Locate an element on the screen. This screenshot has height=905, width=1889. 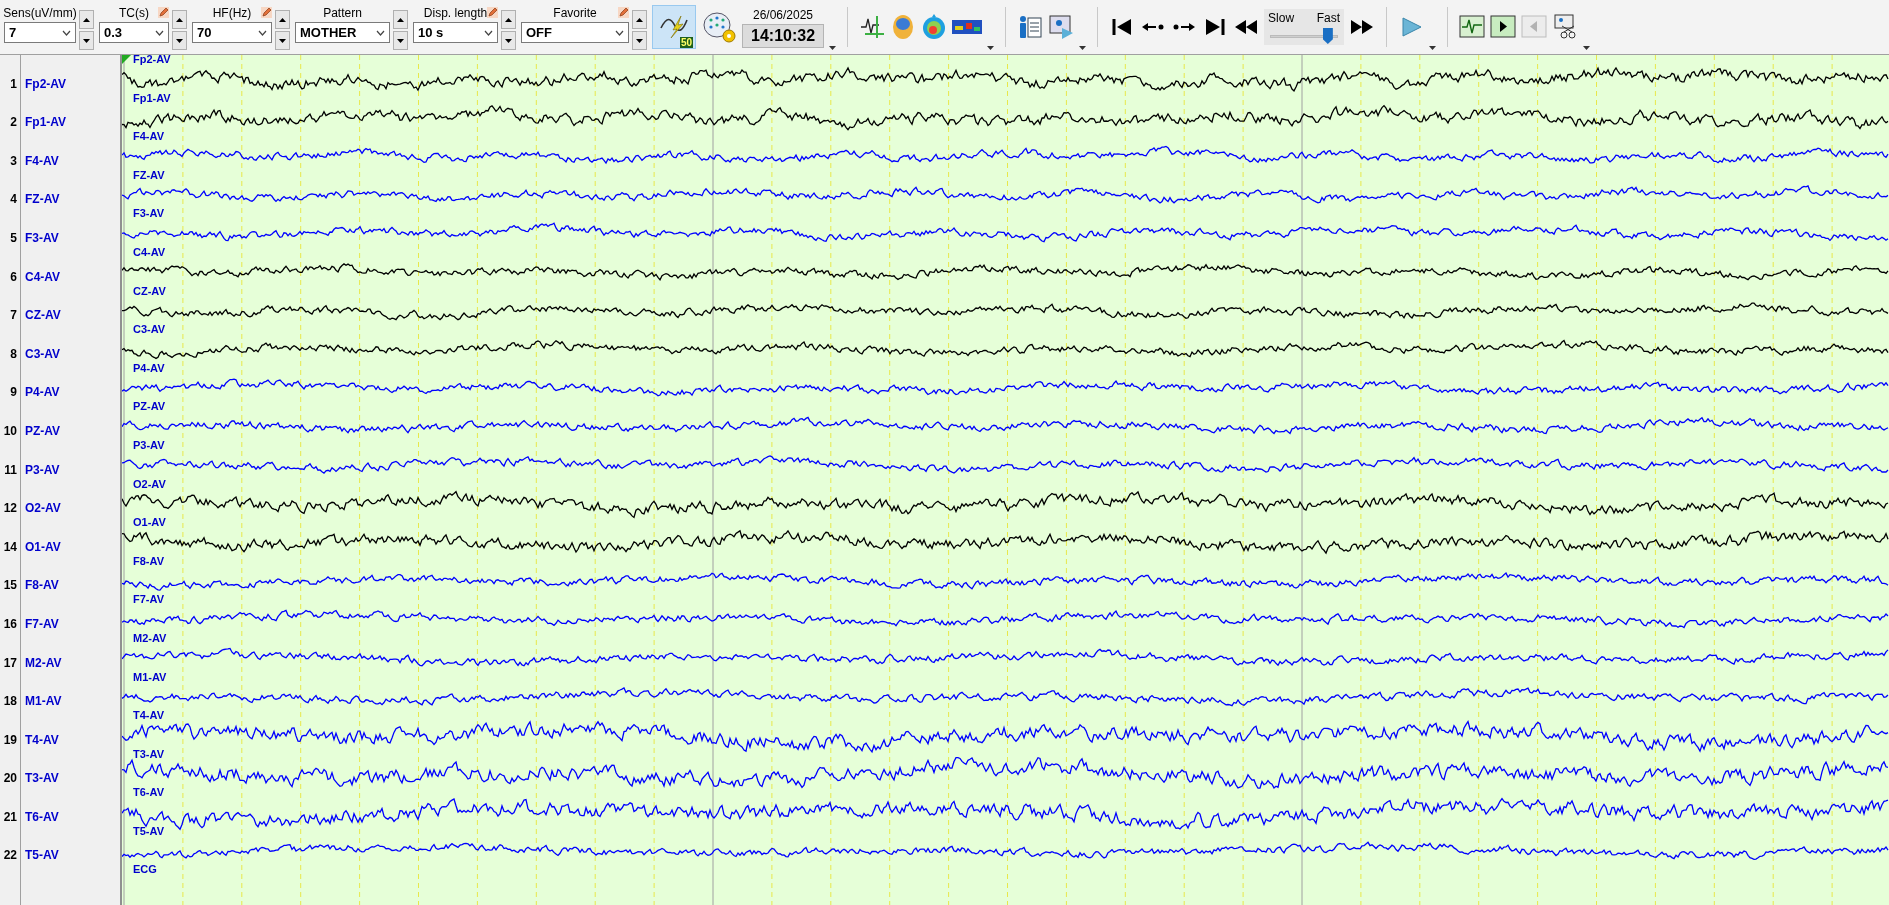
channel-name: F3-AV is located at coordinates (42, 237).